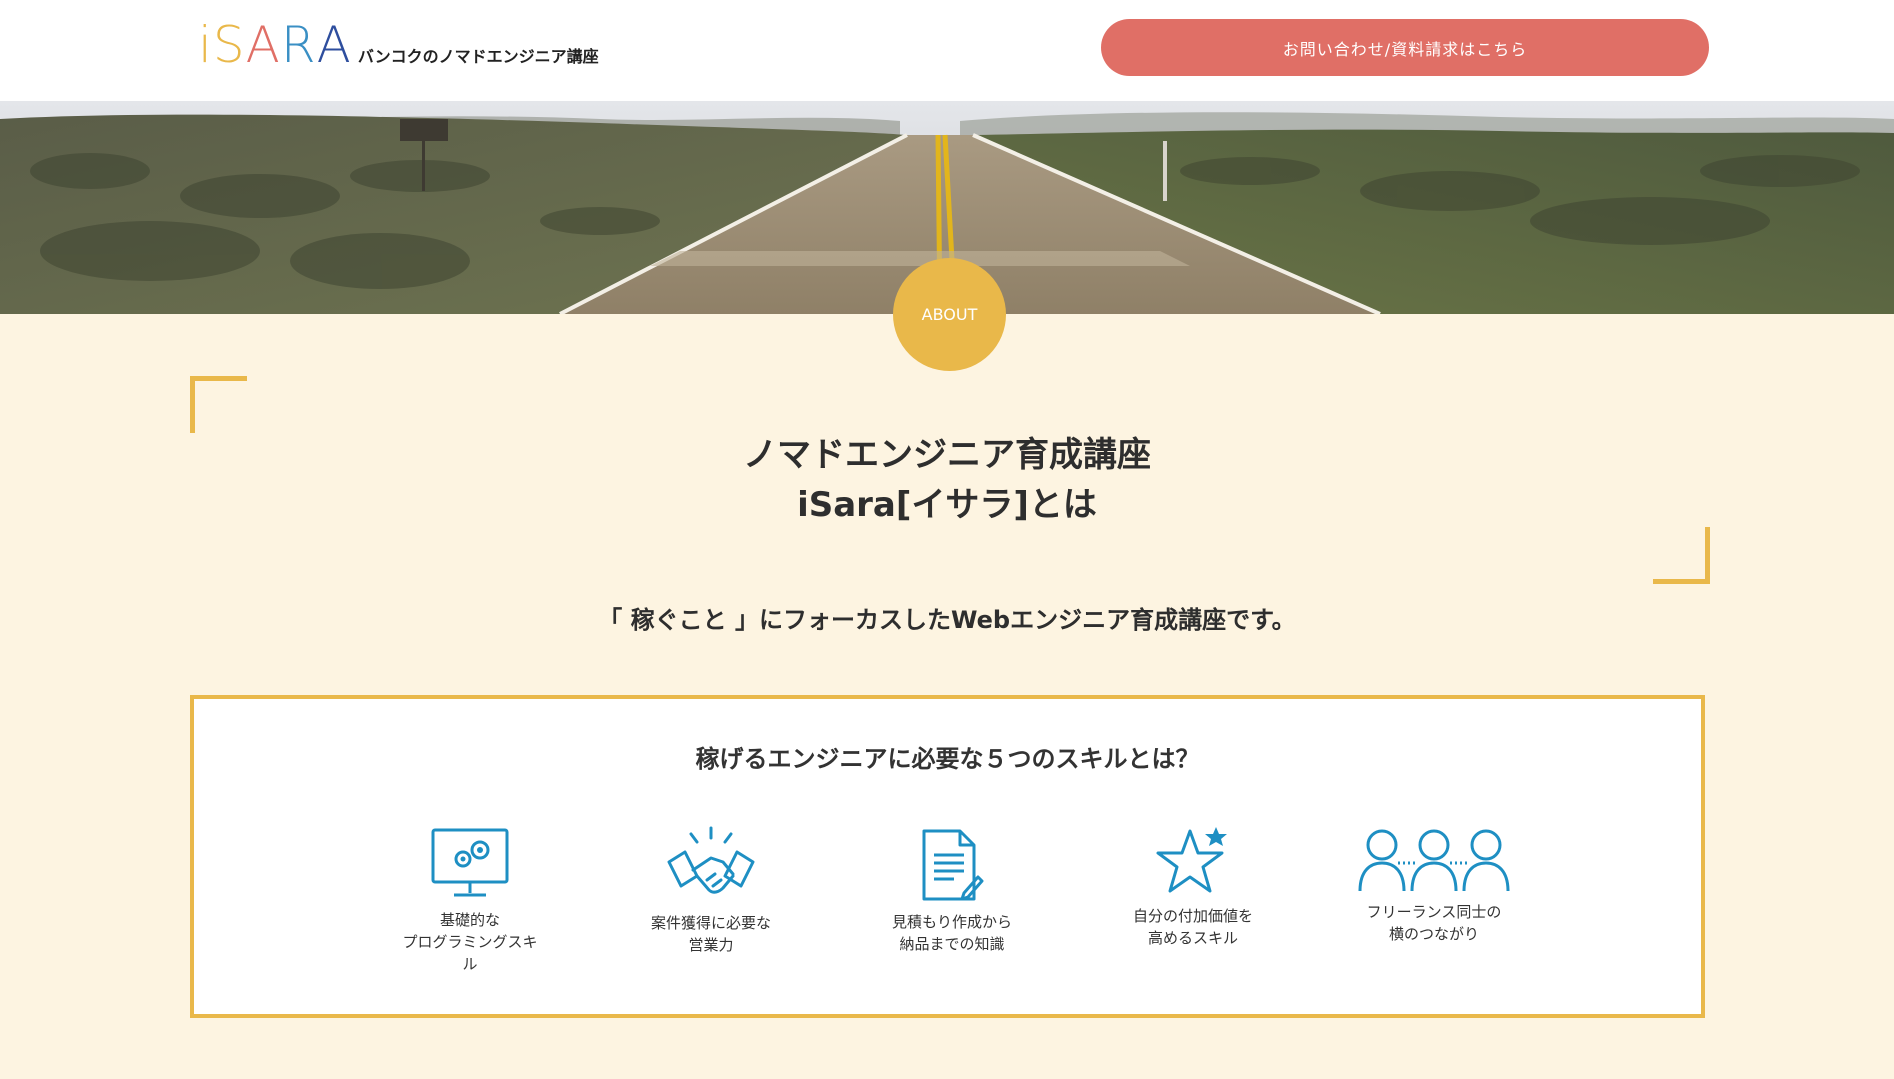  Describe the element at coordinates (711, 934) in the screenshot. I see `skill-label: 案件獲得に必要な 営業力` at that location.